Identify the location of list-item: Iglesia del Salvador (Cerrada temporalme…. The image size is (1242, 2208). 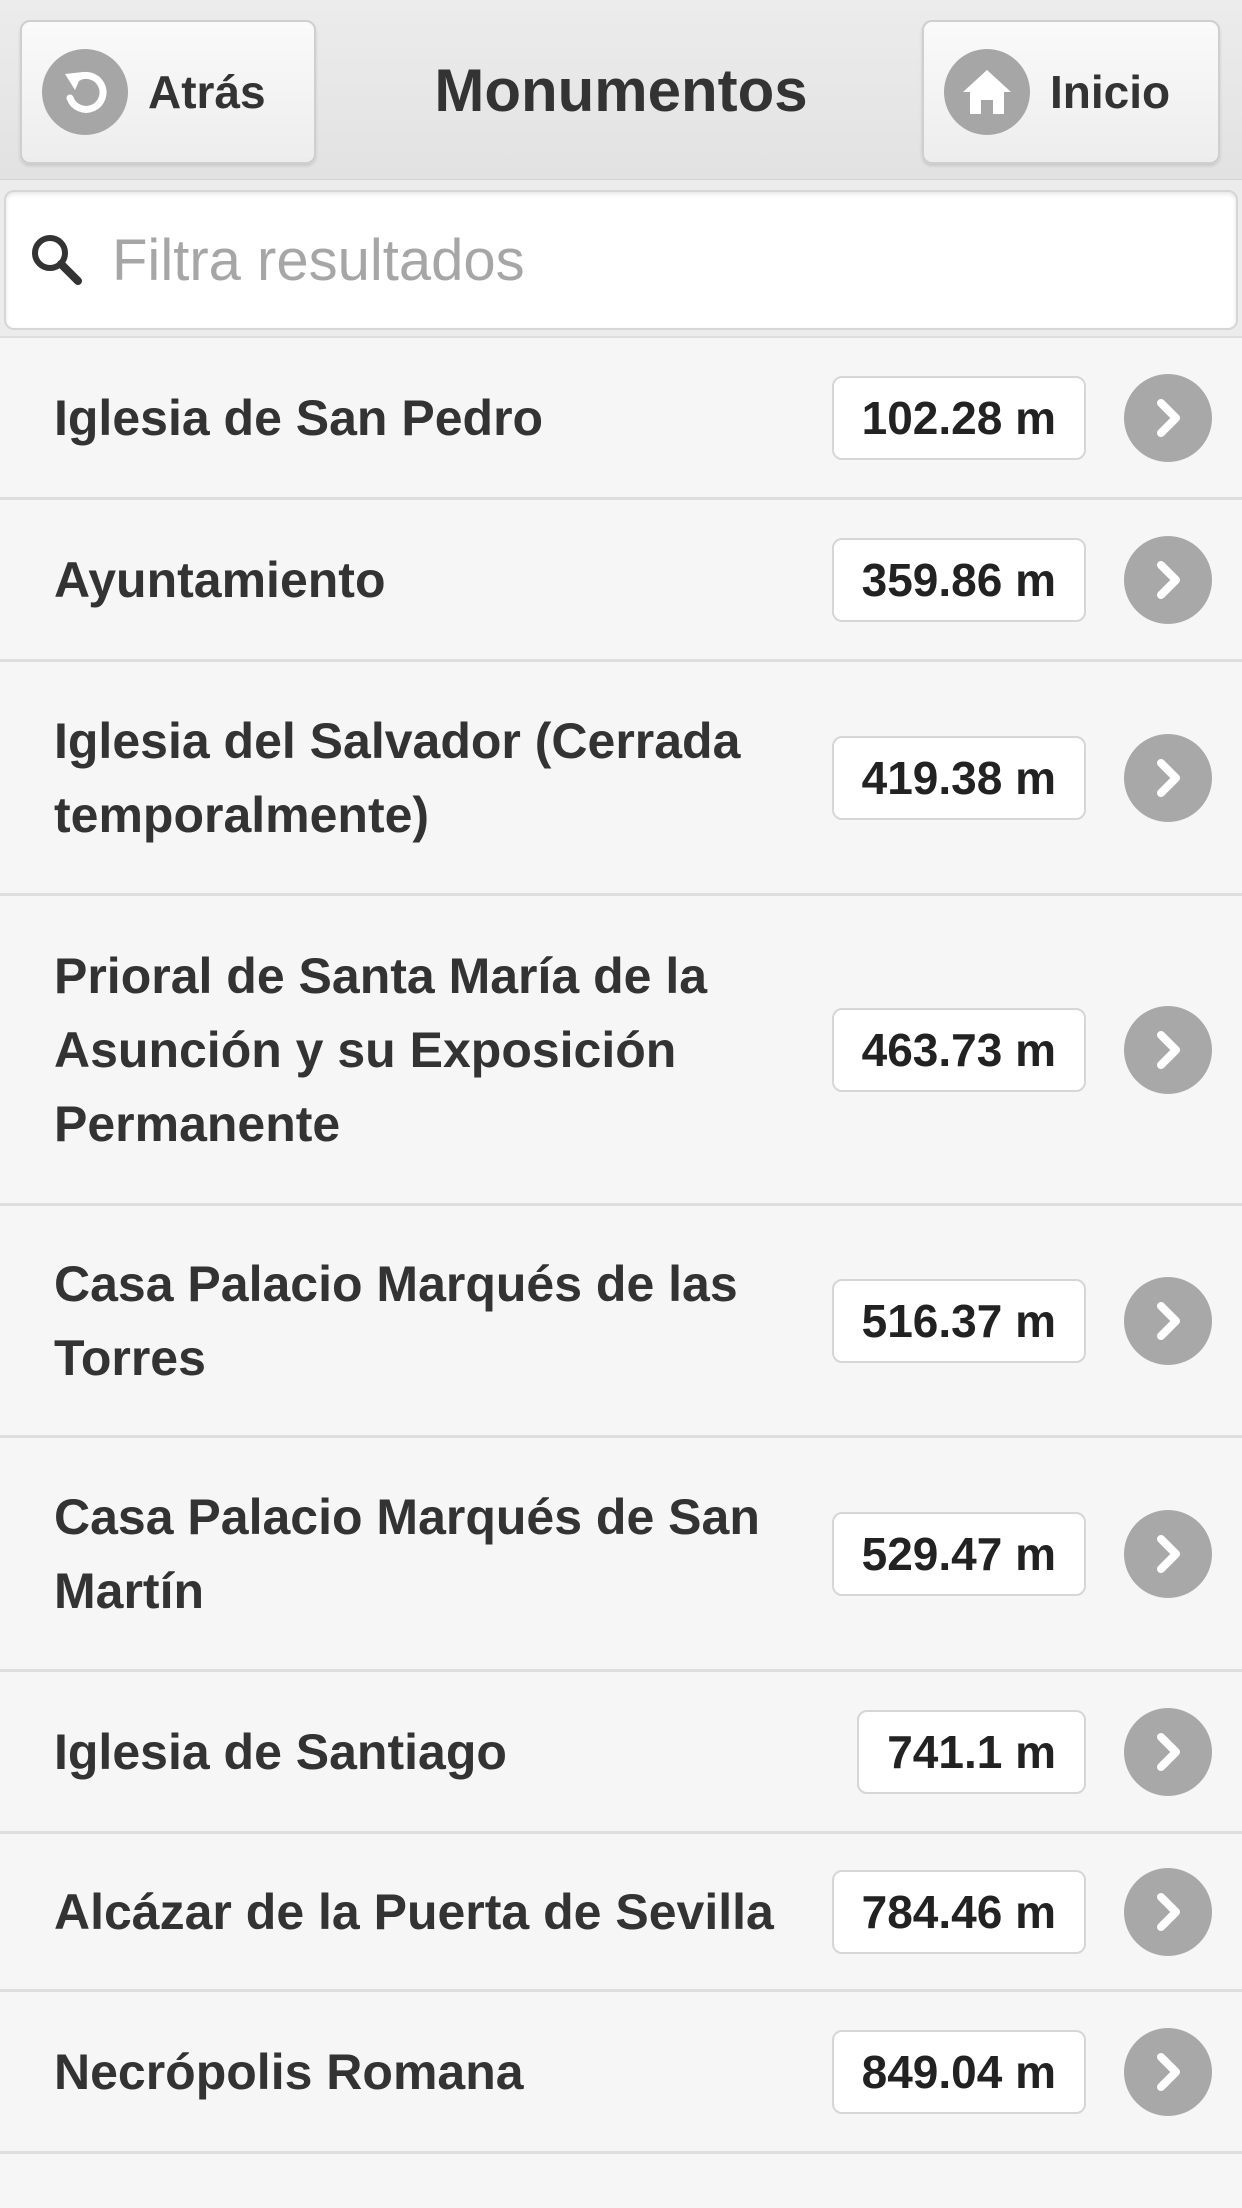
(621, 779).